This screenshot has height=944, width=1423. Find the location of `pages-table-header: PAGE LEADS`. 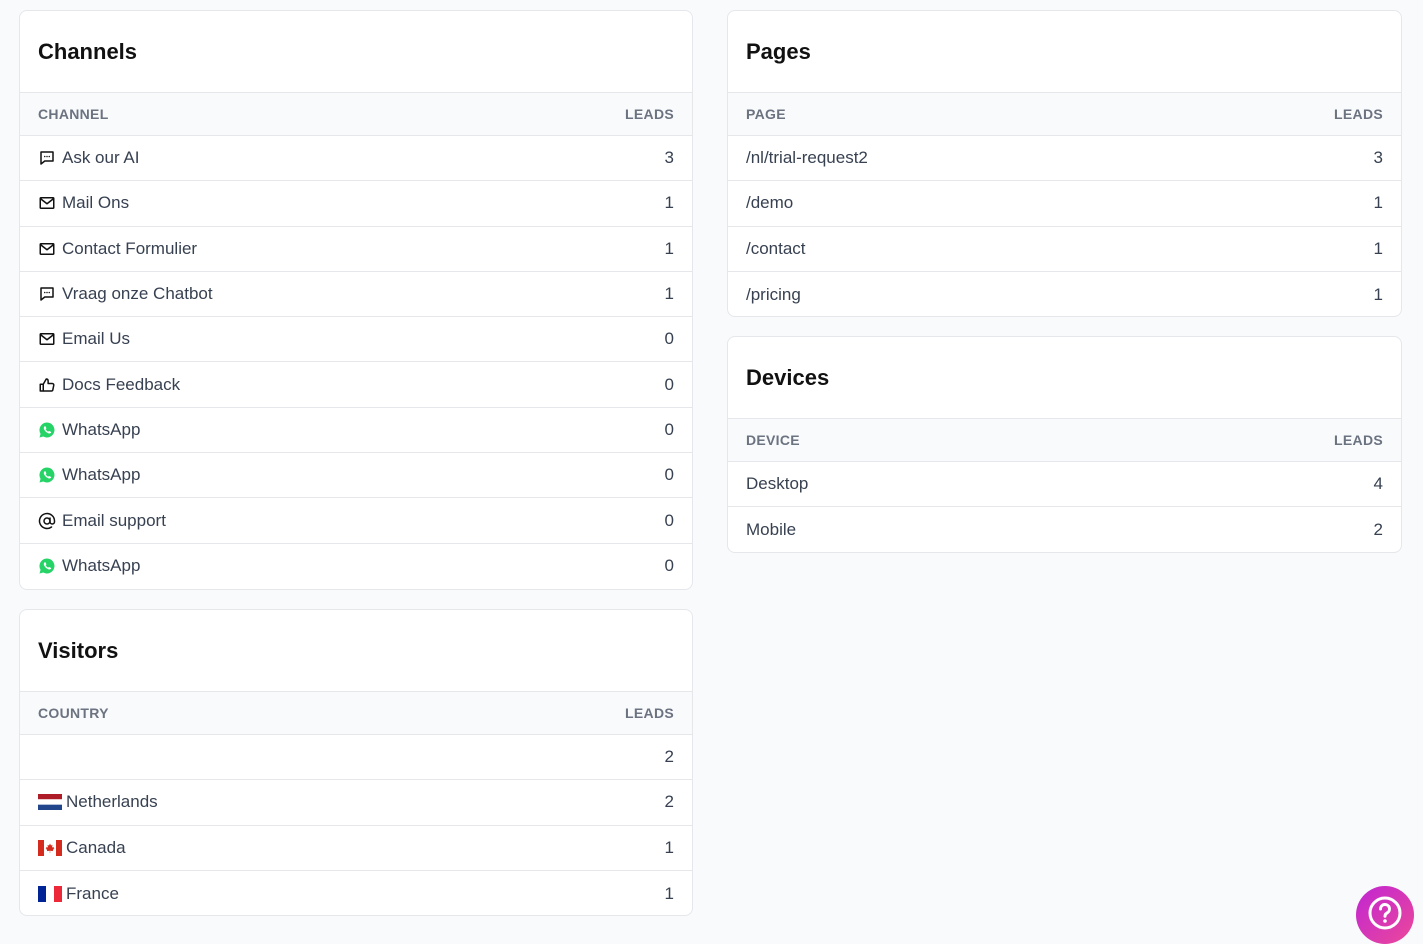

pages-table-header: PAGE LEADS is located at coordinates (1064, 114).